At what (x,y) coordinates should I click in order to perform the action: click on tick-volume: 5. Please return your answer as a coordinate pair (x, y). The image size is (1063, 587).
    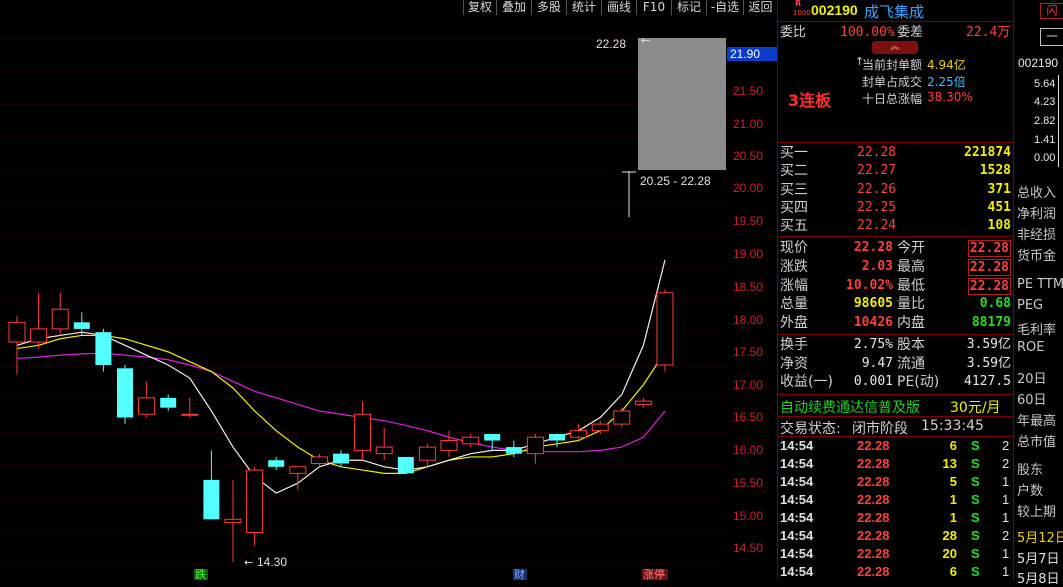
    Looking at the image, I should click on (953, 481).